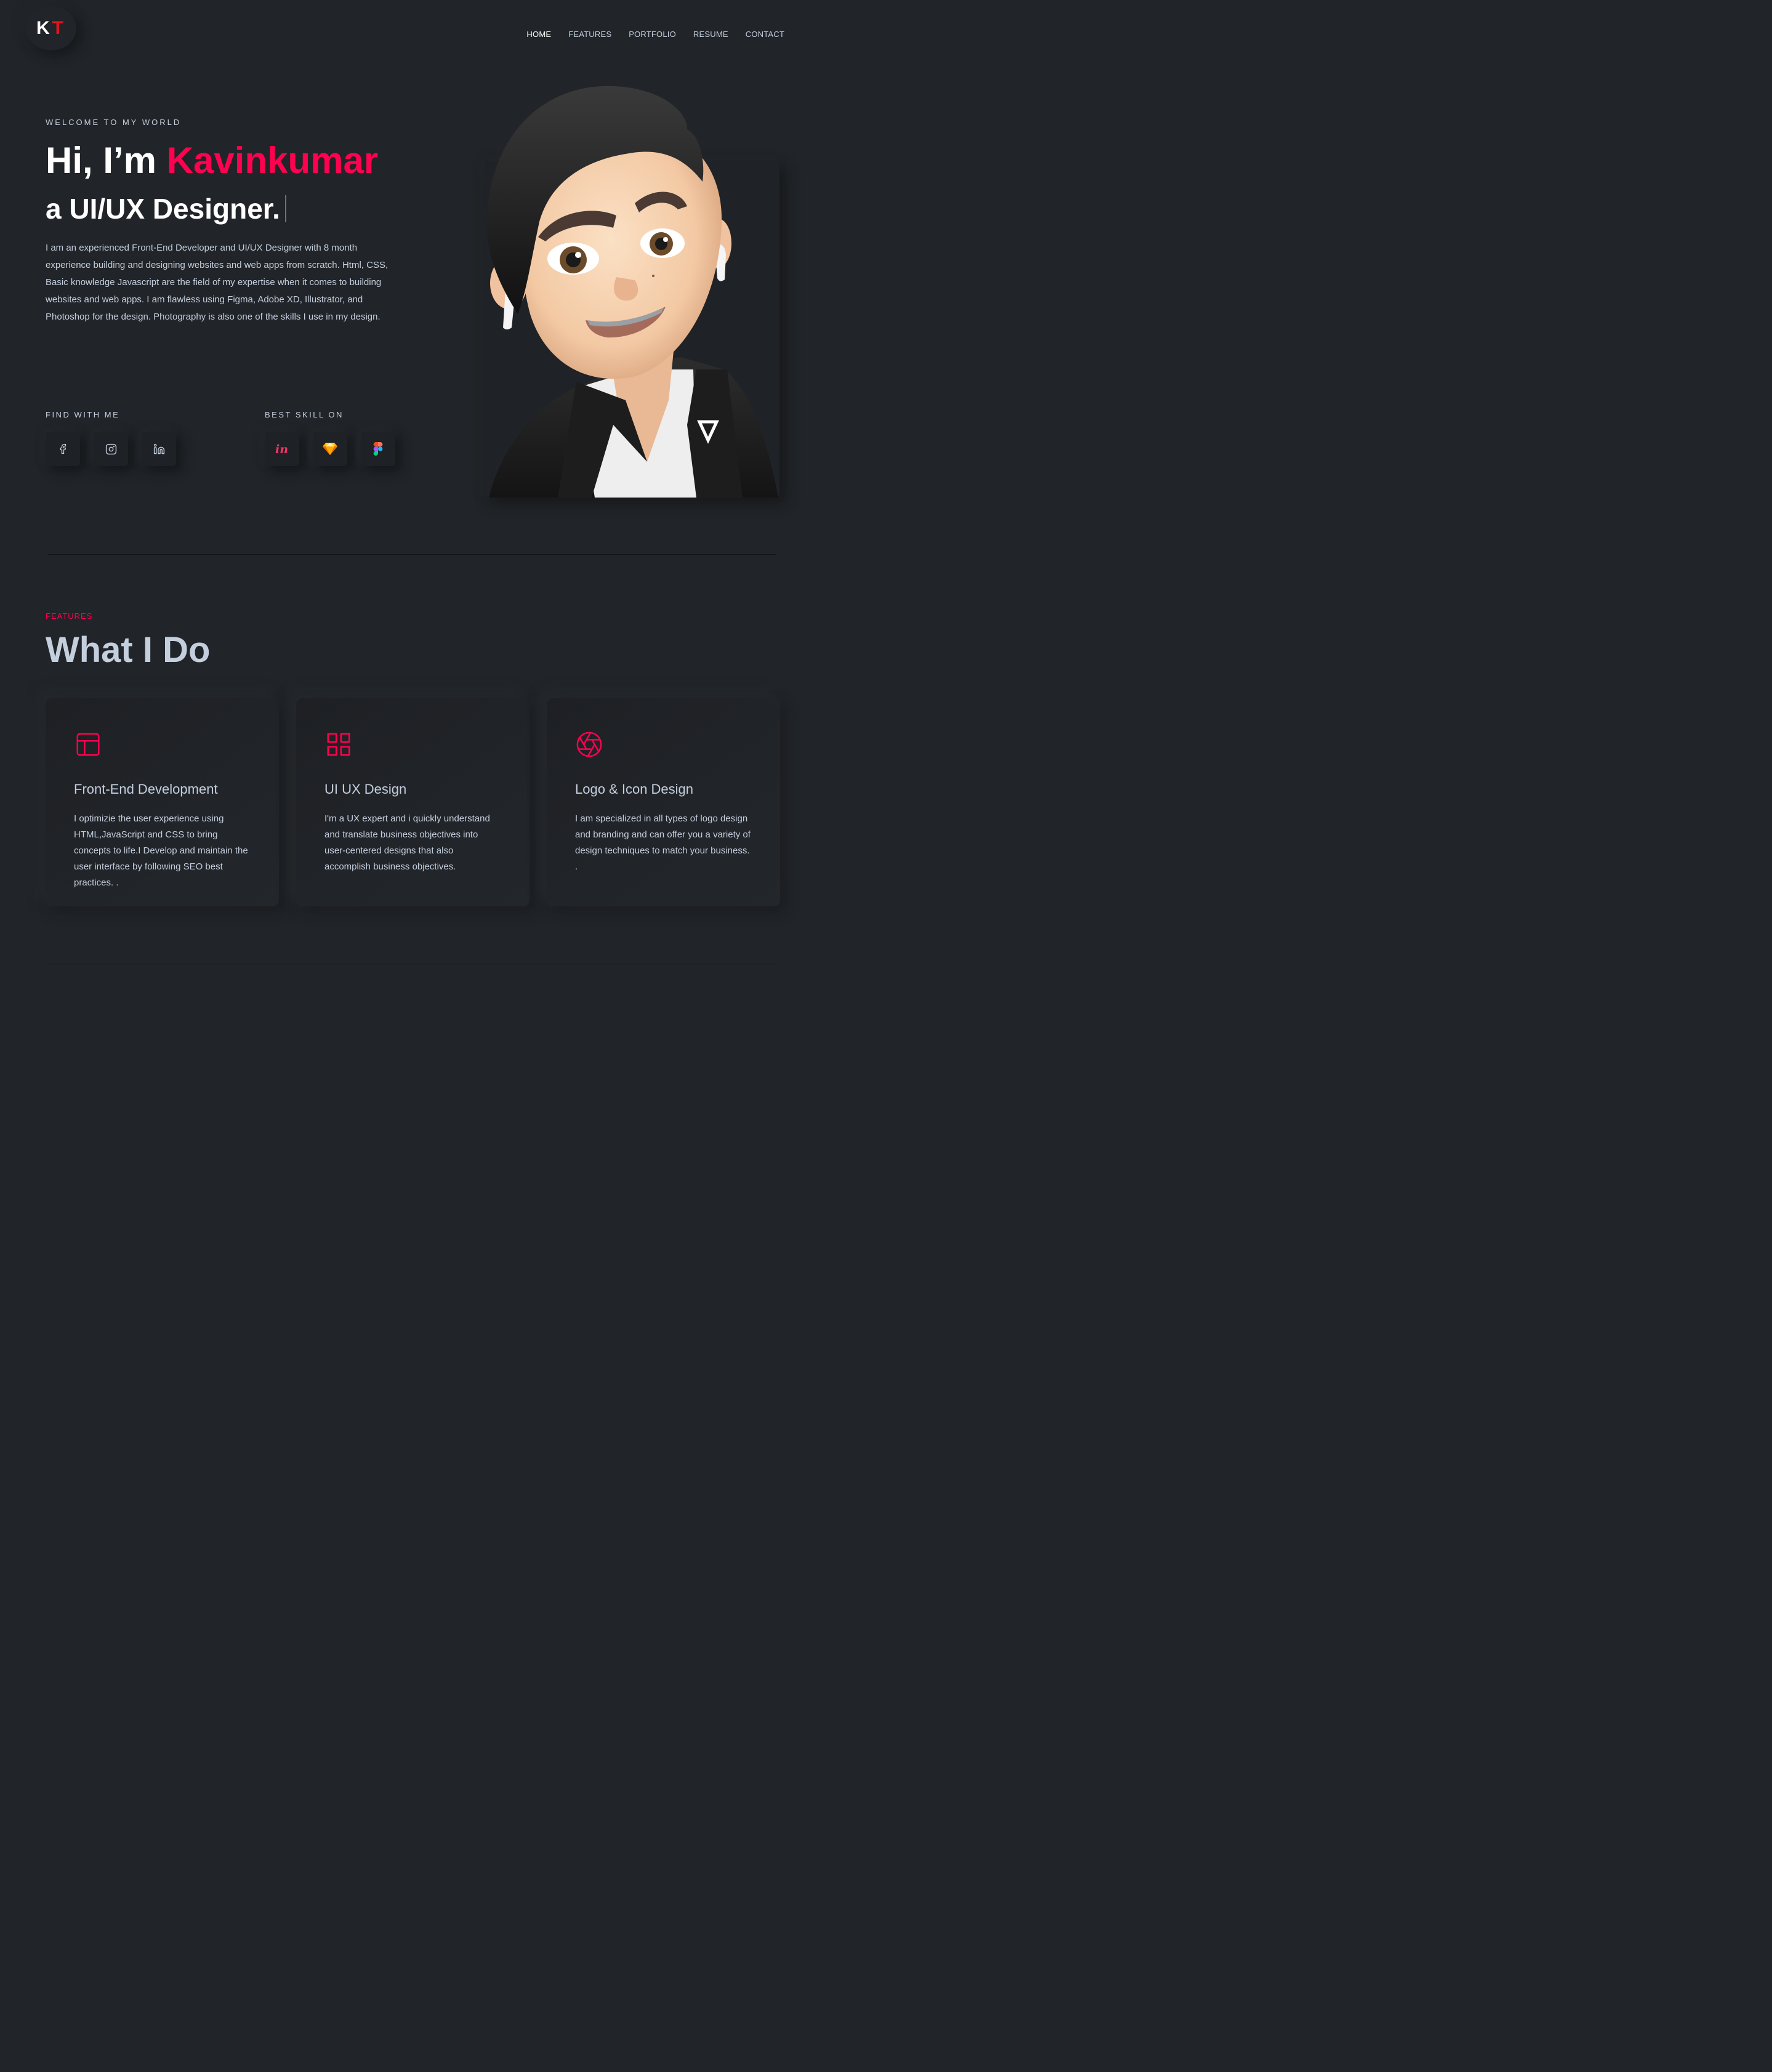 This screenshot has width=1772, height=2072. I want to click on sketch-link, so click(330, 449).